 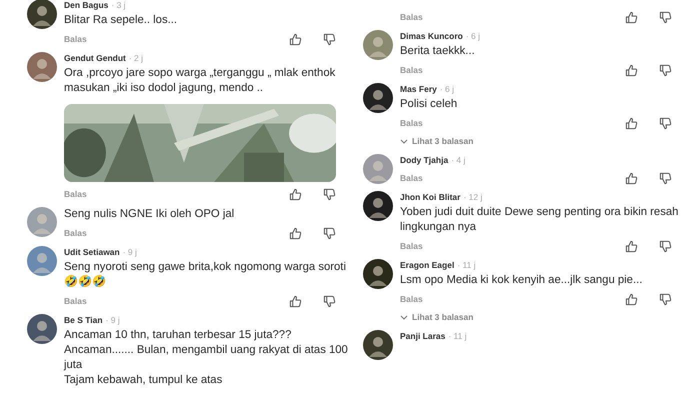 What do you see at coordinates (86, 6) in the screenshot?
I see `author-name: Den Bagus` at bounding box center [86, 6].